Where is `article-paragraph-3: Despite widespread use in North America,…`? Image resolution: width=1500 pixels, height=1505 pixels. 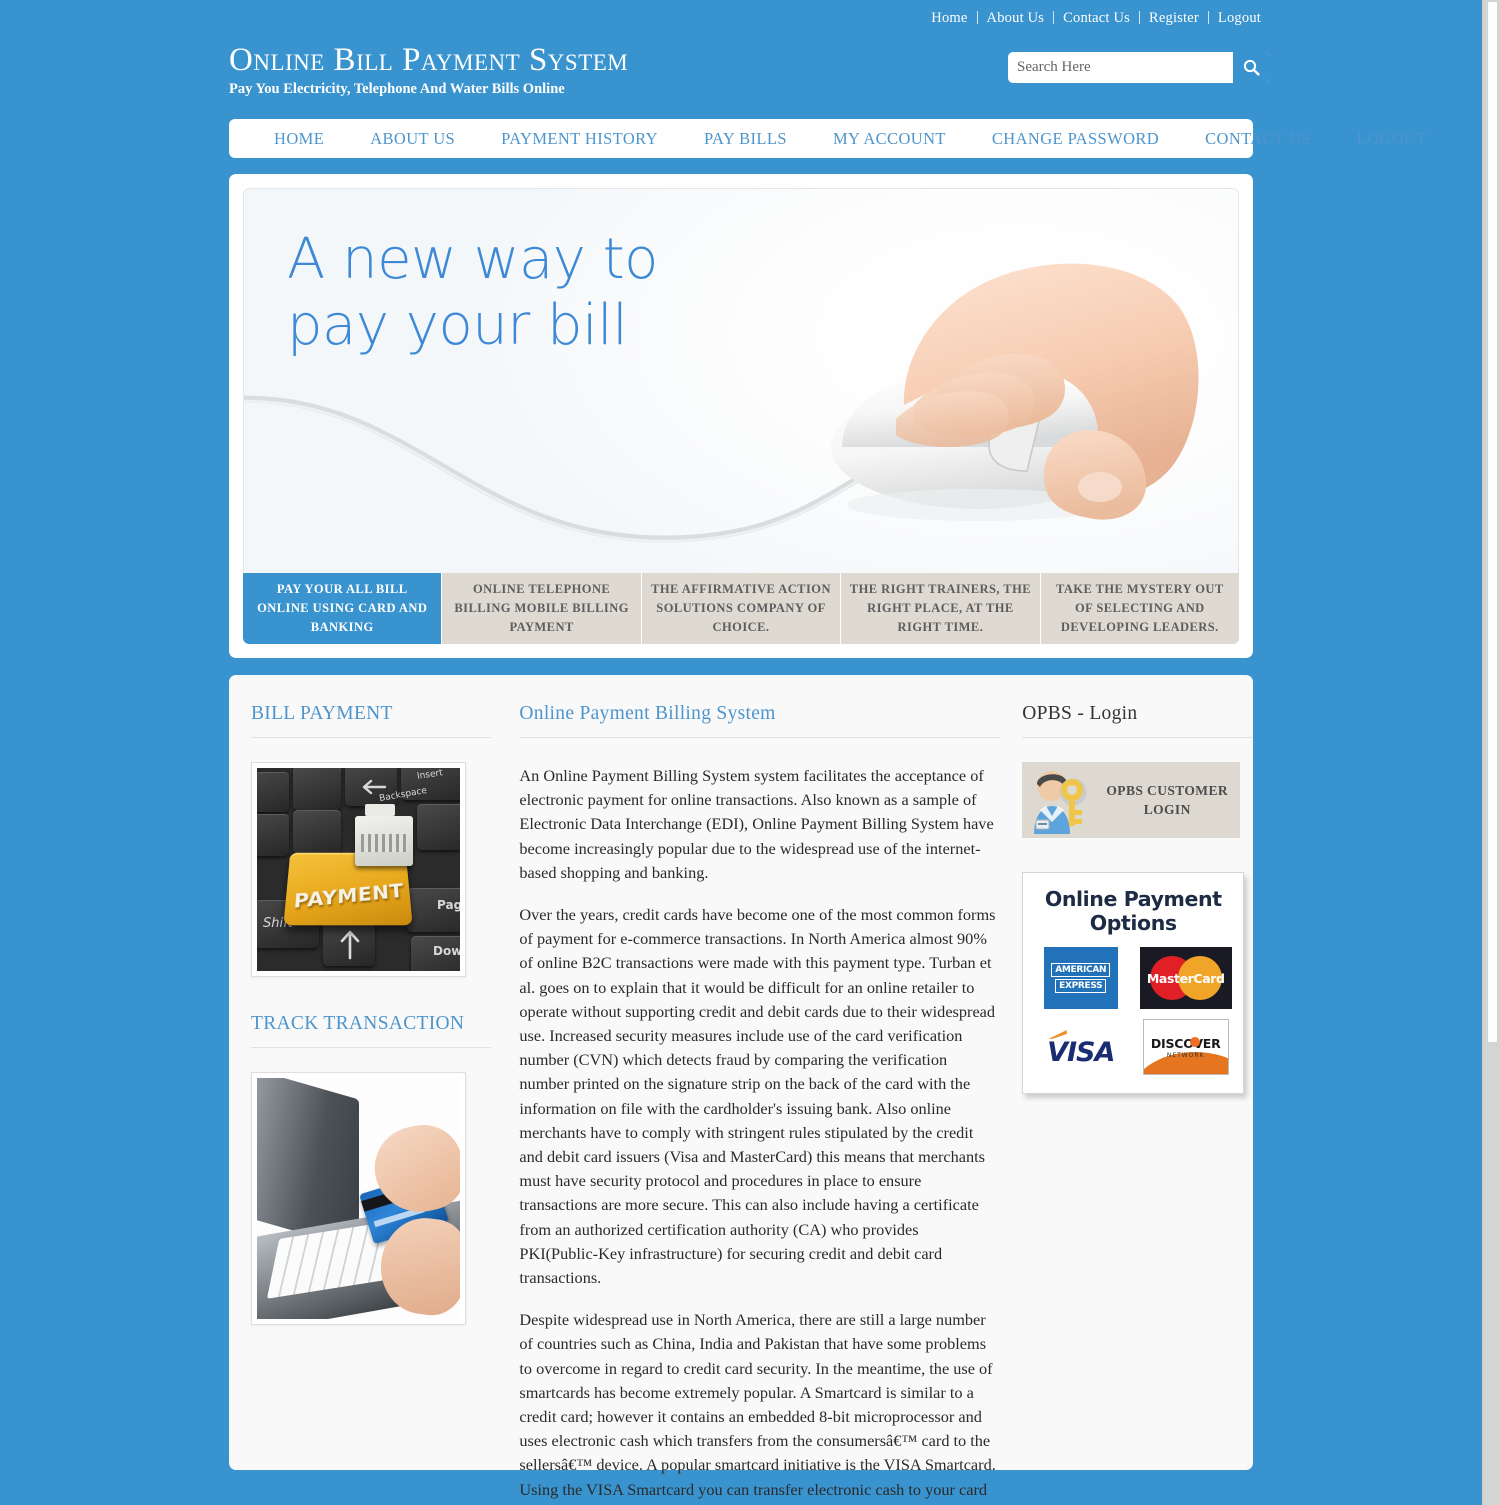
article-paragraph-3: Despite widespread use in North America,… is located at coordinates (757, 1407).